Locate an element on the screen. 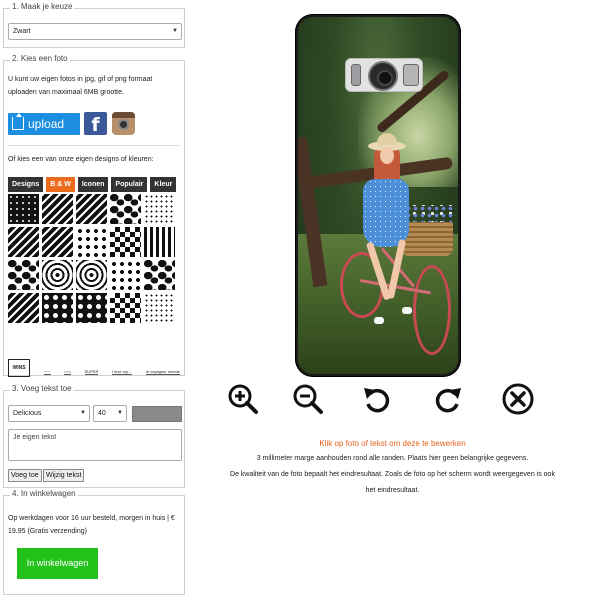 This screenshot has height=600, width=600. tab-designs: Designs is located at coordinates (26, 184).